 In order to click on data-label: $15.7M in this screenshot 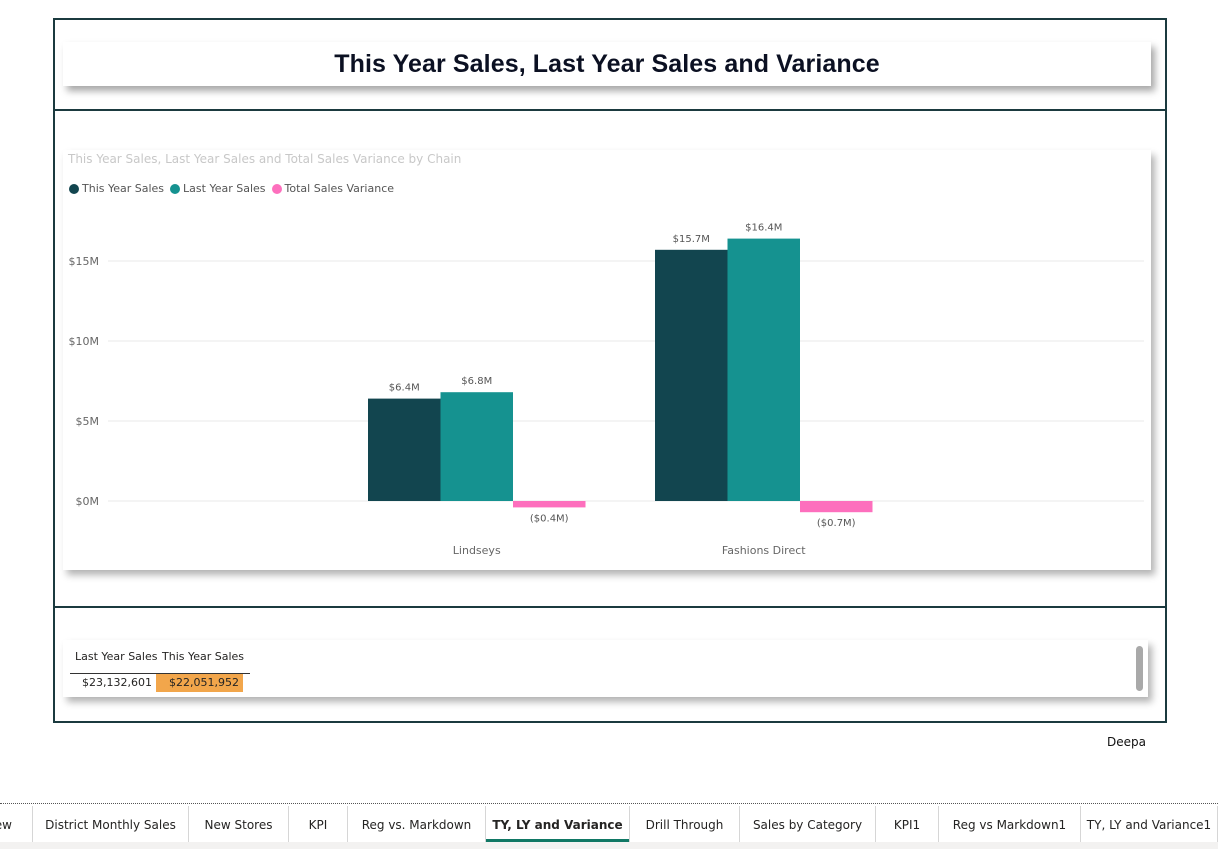, I will do `click(691, 239)`.